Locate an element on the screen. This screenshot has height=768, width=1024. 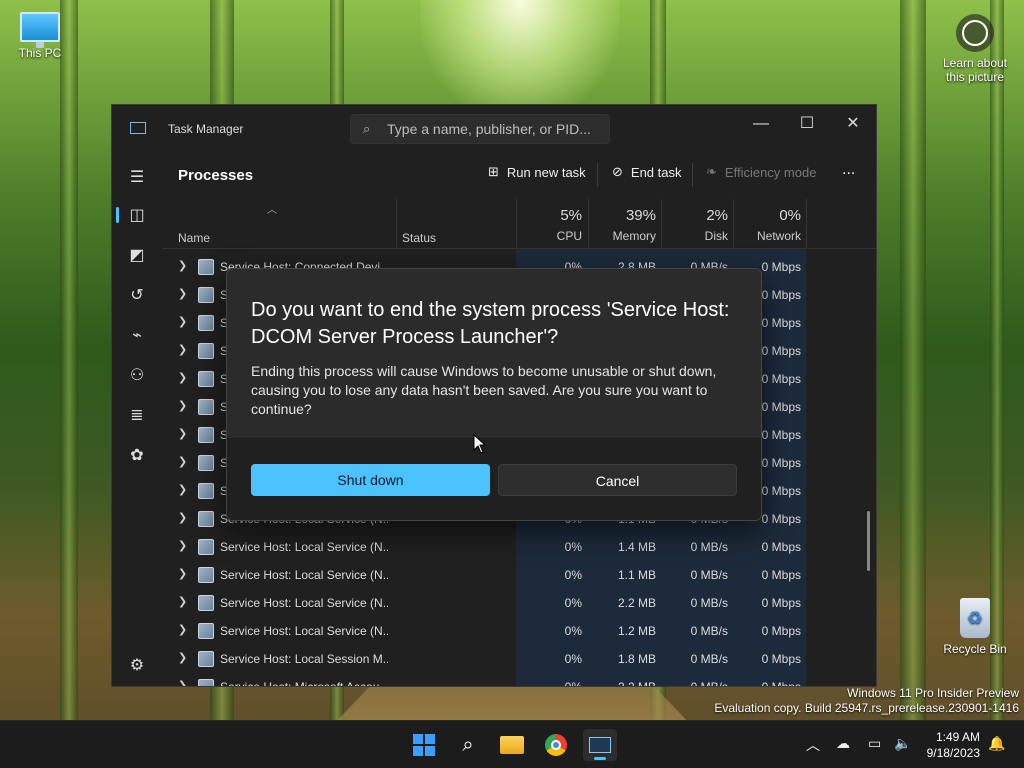
settings-gear-icon: ⚙ is located at coordinates (137, 666).